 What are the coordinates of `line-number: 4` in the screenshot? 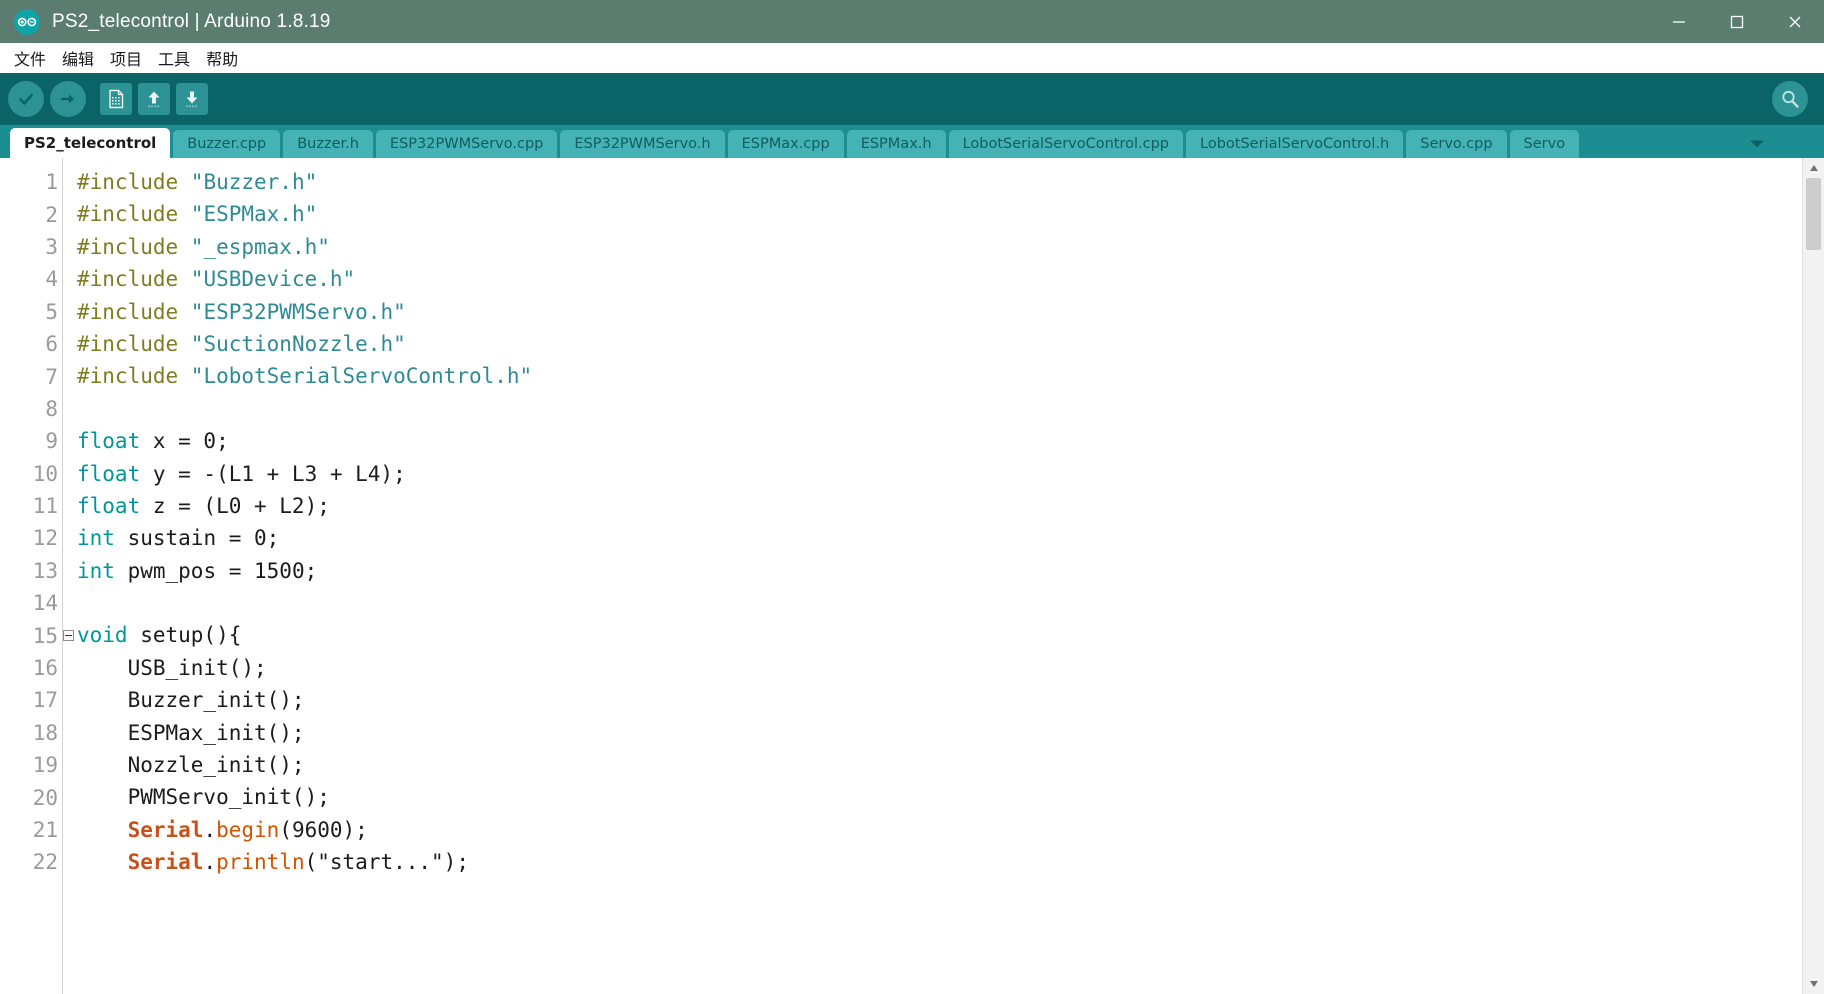 It's located at (31, 279).